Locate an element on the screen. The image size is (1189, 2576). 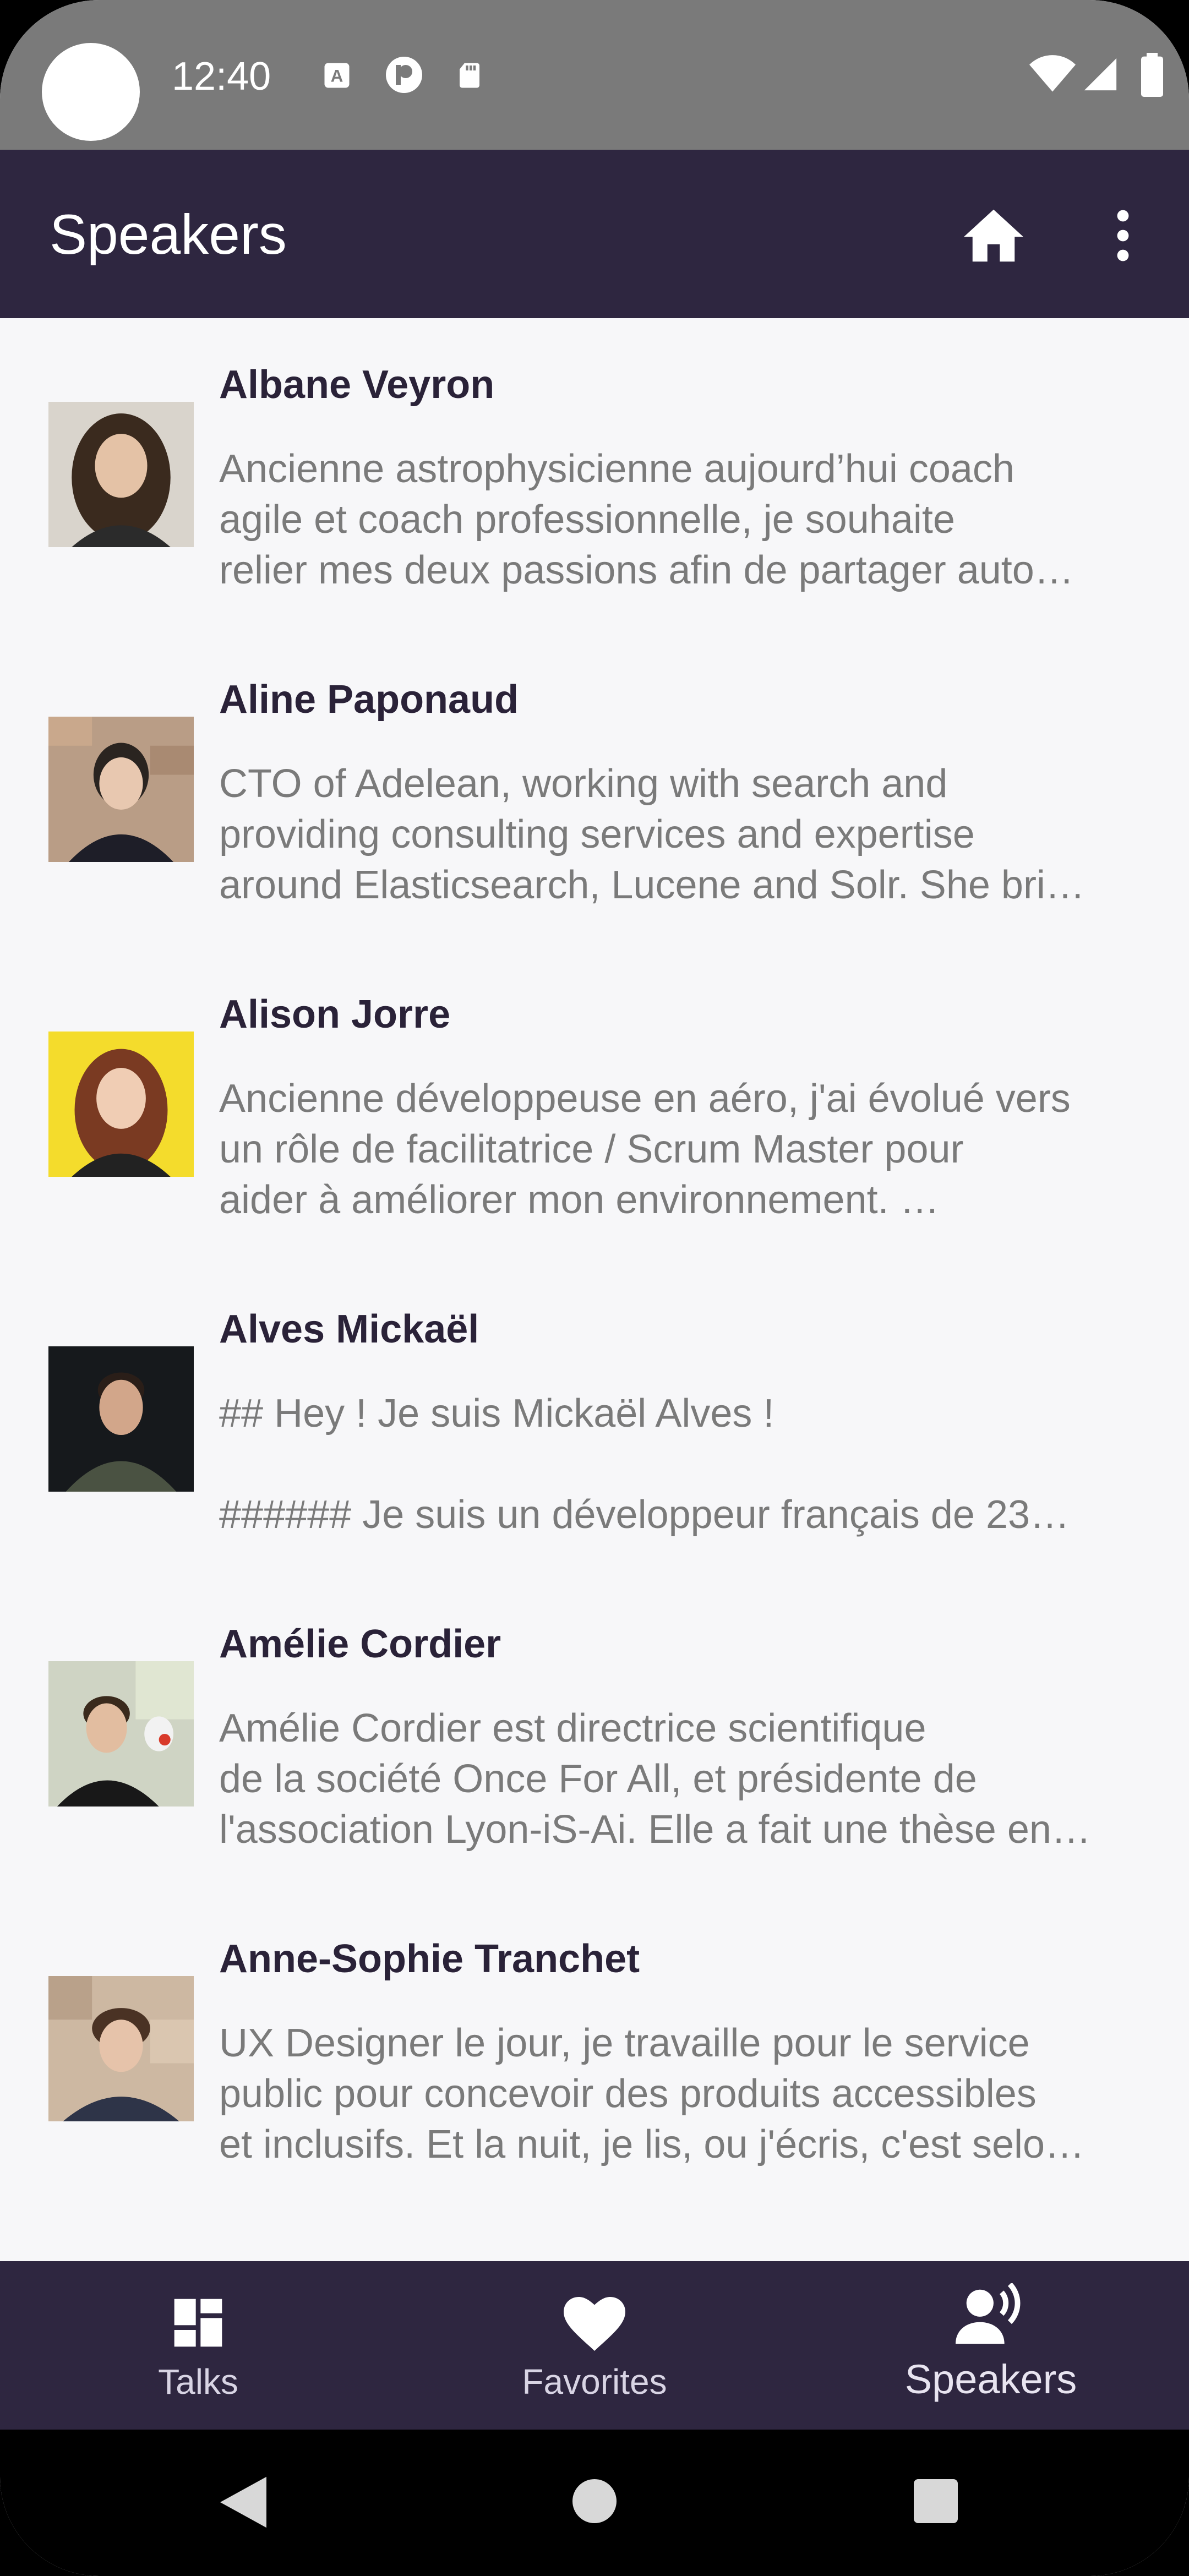
nav-tab-favorites: Favorites is located at coordinates (594, 2345).